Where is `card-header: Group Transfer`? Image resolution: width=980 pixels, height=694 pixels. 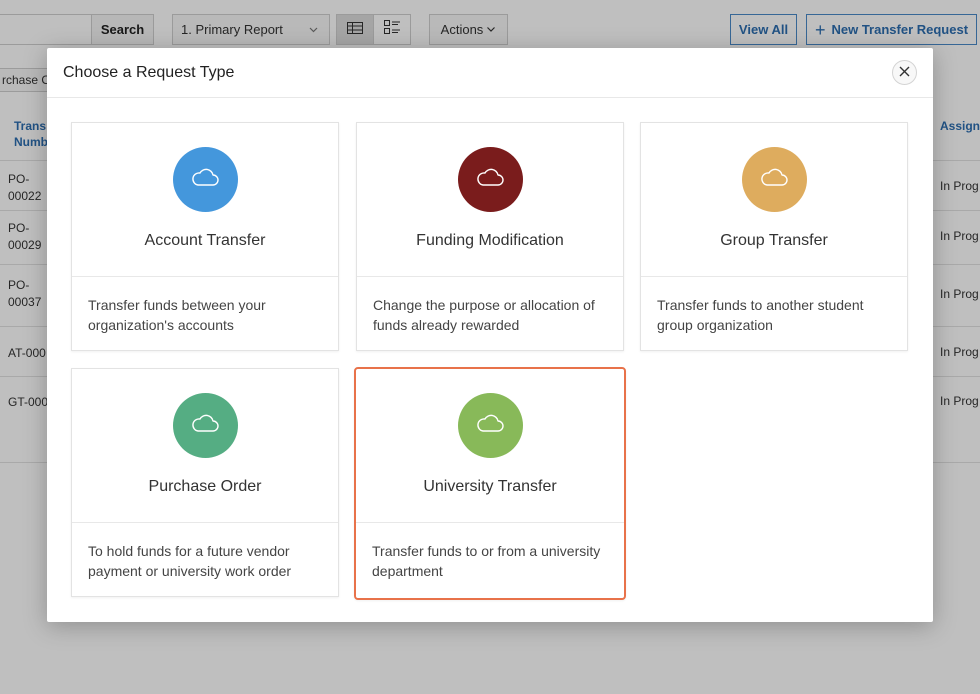 card-header: Group Transfer is located at coordinates (774, 200).